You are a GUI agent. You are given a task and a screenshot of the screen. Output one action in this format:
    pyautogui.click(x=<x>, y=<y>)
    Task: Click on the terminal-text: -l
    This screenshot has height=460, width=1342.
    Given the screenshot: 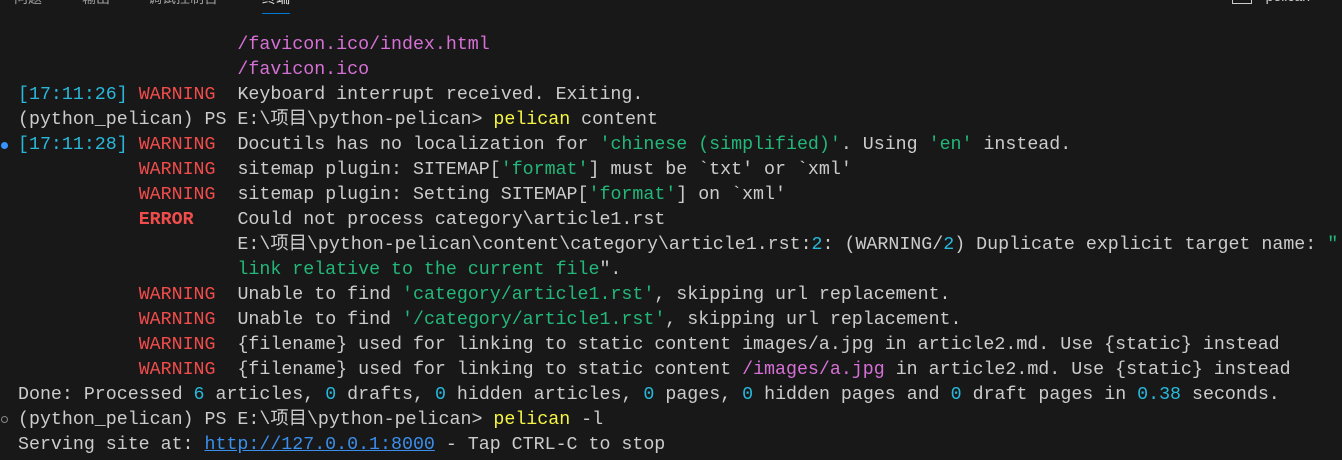 What is the action you would take?
    pyautogui.click(x=587, y=420)
    